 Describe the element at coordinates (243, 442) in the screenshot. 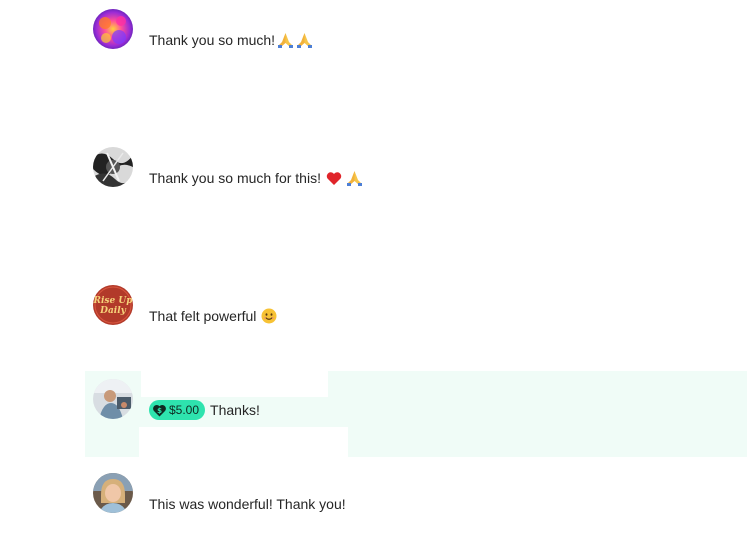

I see `highlight-gap-bottom` at that location.